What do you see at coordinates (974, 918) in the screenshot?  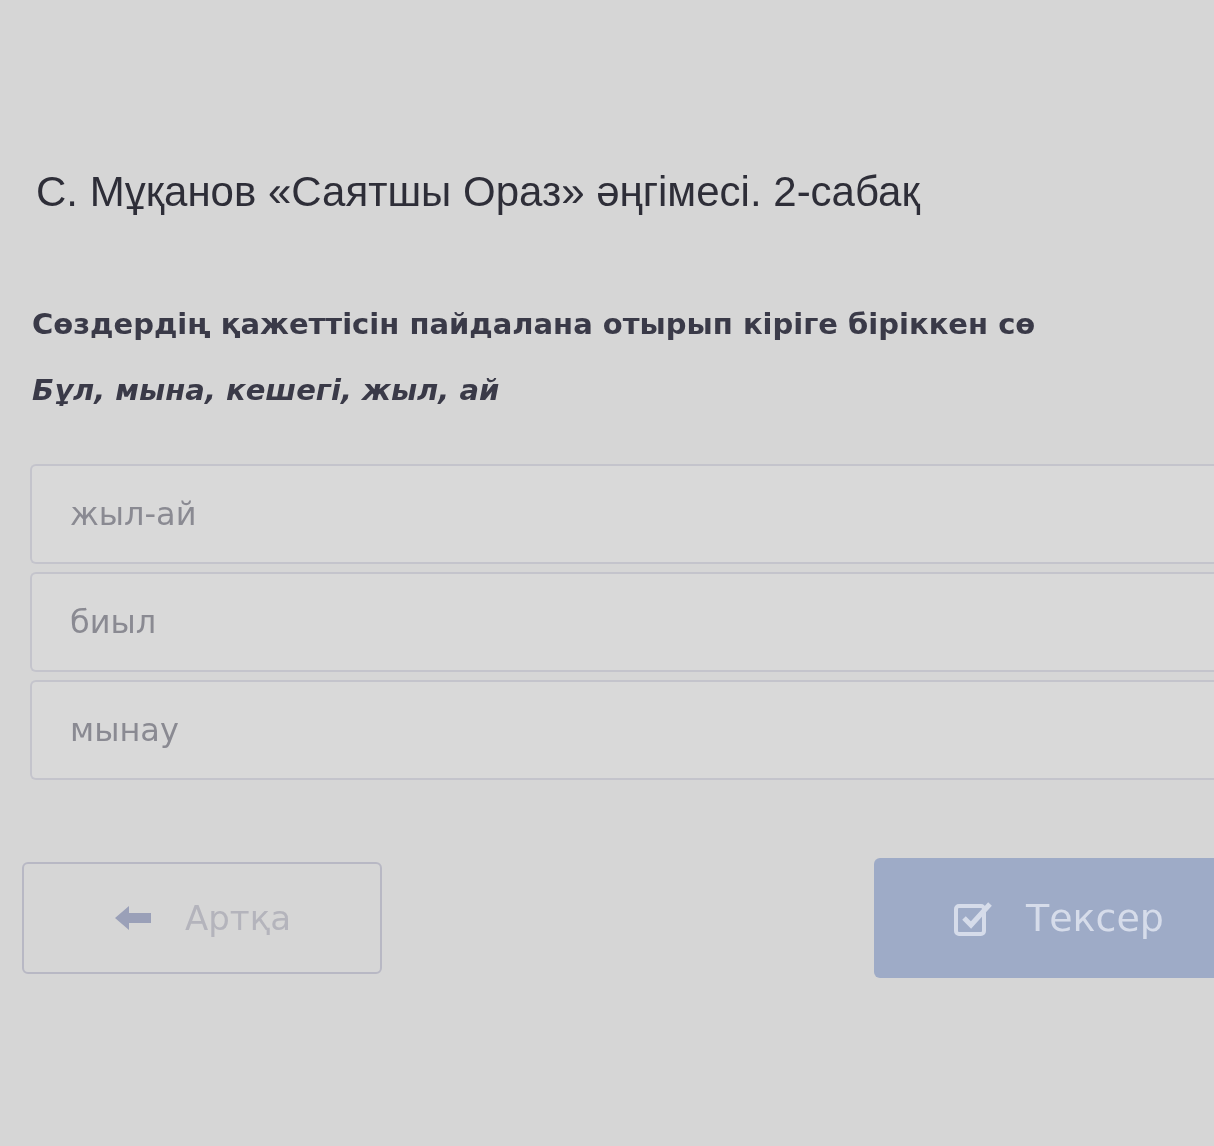 I see `checkbox-icon` at bounding box center [974, 918].